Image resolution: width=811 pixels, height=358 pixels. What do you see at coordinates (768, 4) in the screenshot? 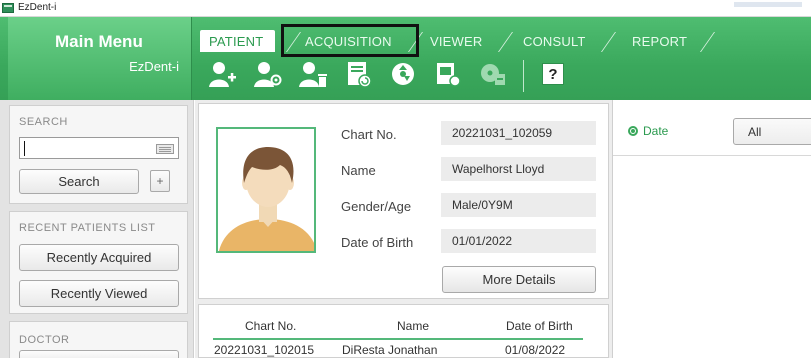
I see `title-bar-decoration` at bounding box center [768, 4].